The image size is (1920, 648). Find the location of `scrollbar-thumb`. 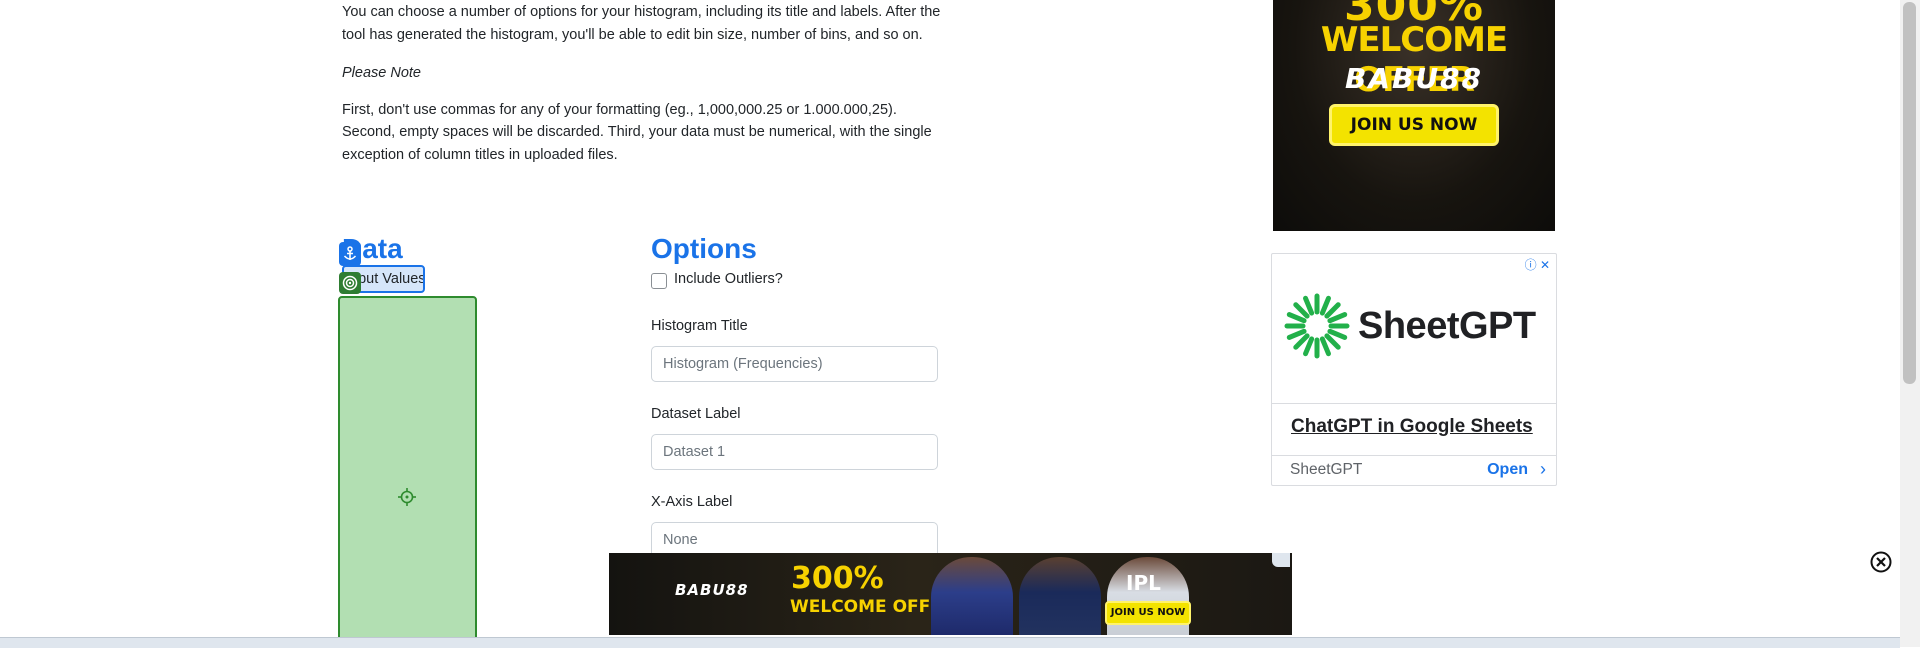

scrollbar-thumb is located at coordinates (1909, 193).